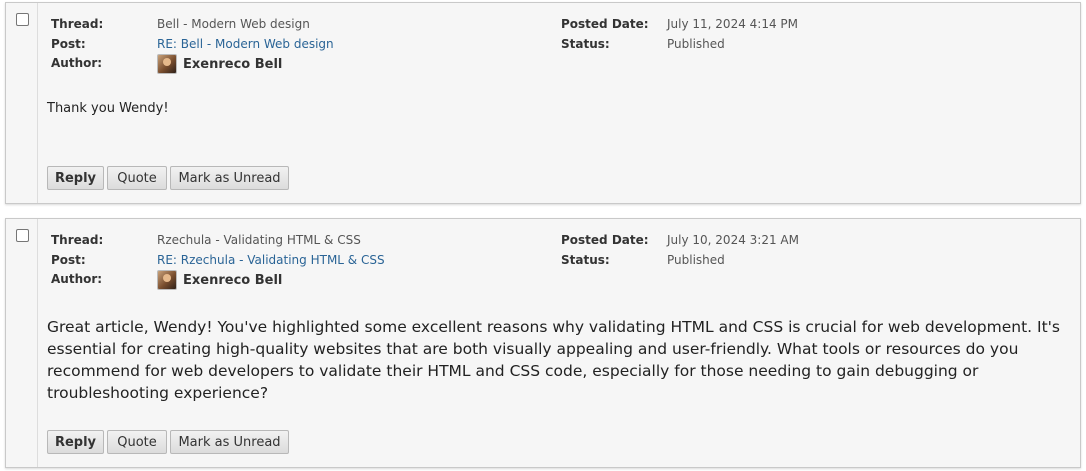  I want to click on thread-value: Bell - Modern Web design, so click(233, 24).